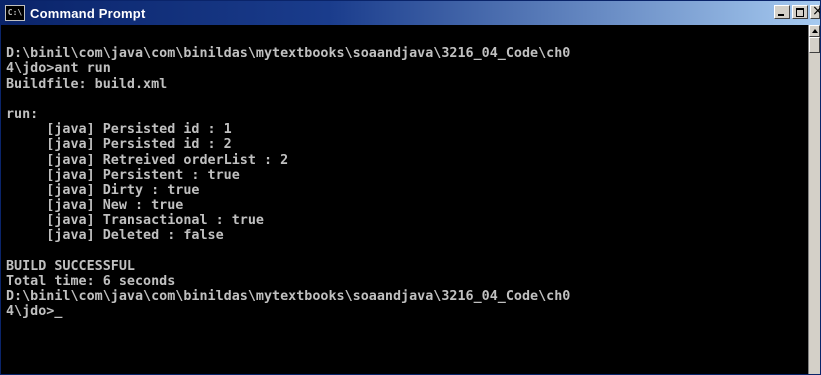 This screenshot has height=375, width=821. What do you see at coordinates (407, 311) in the screenshot?
I see `prompt-line: 4\jdo>_` at bounding box center [407, 311].